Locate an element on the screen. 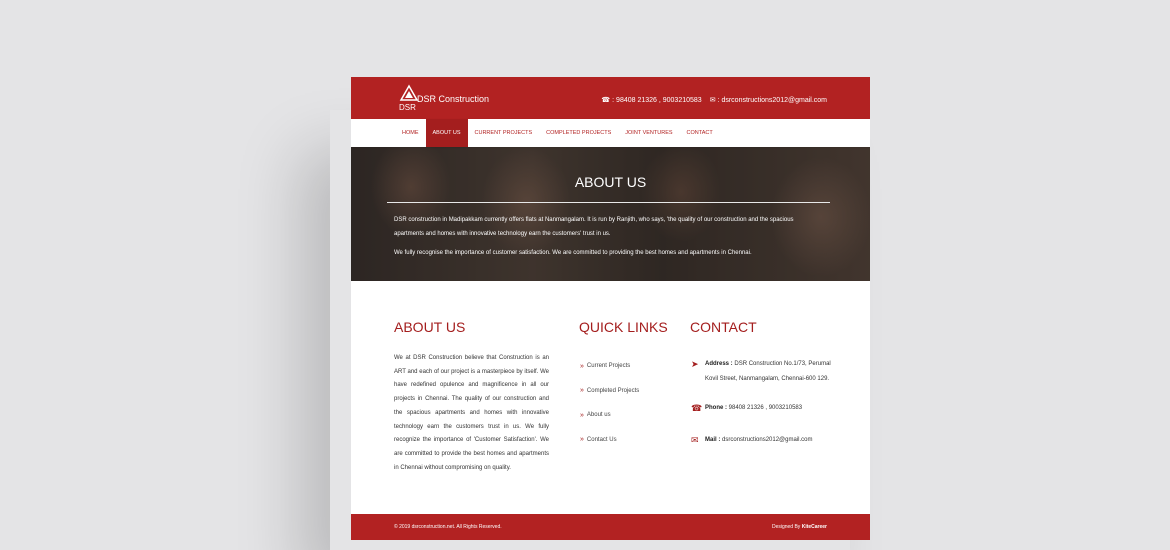 This screenshot has width=1170, height=550. quick-link-contact-us: » Contact Us is located at coordinates (609, 440).